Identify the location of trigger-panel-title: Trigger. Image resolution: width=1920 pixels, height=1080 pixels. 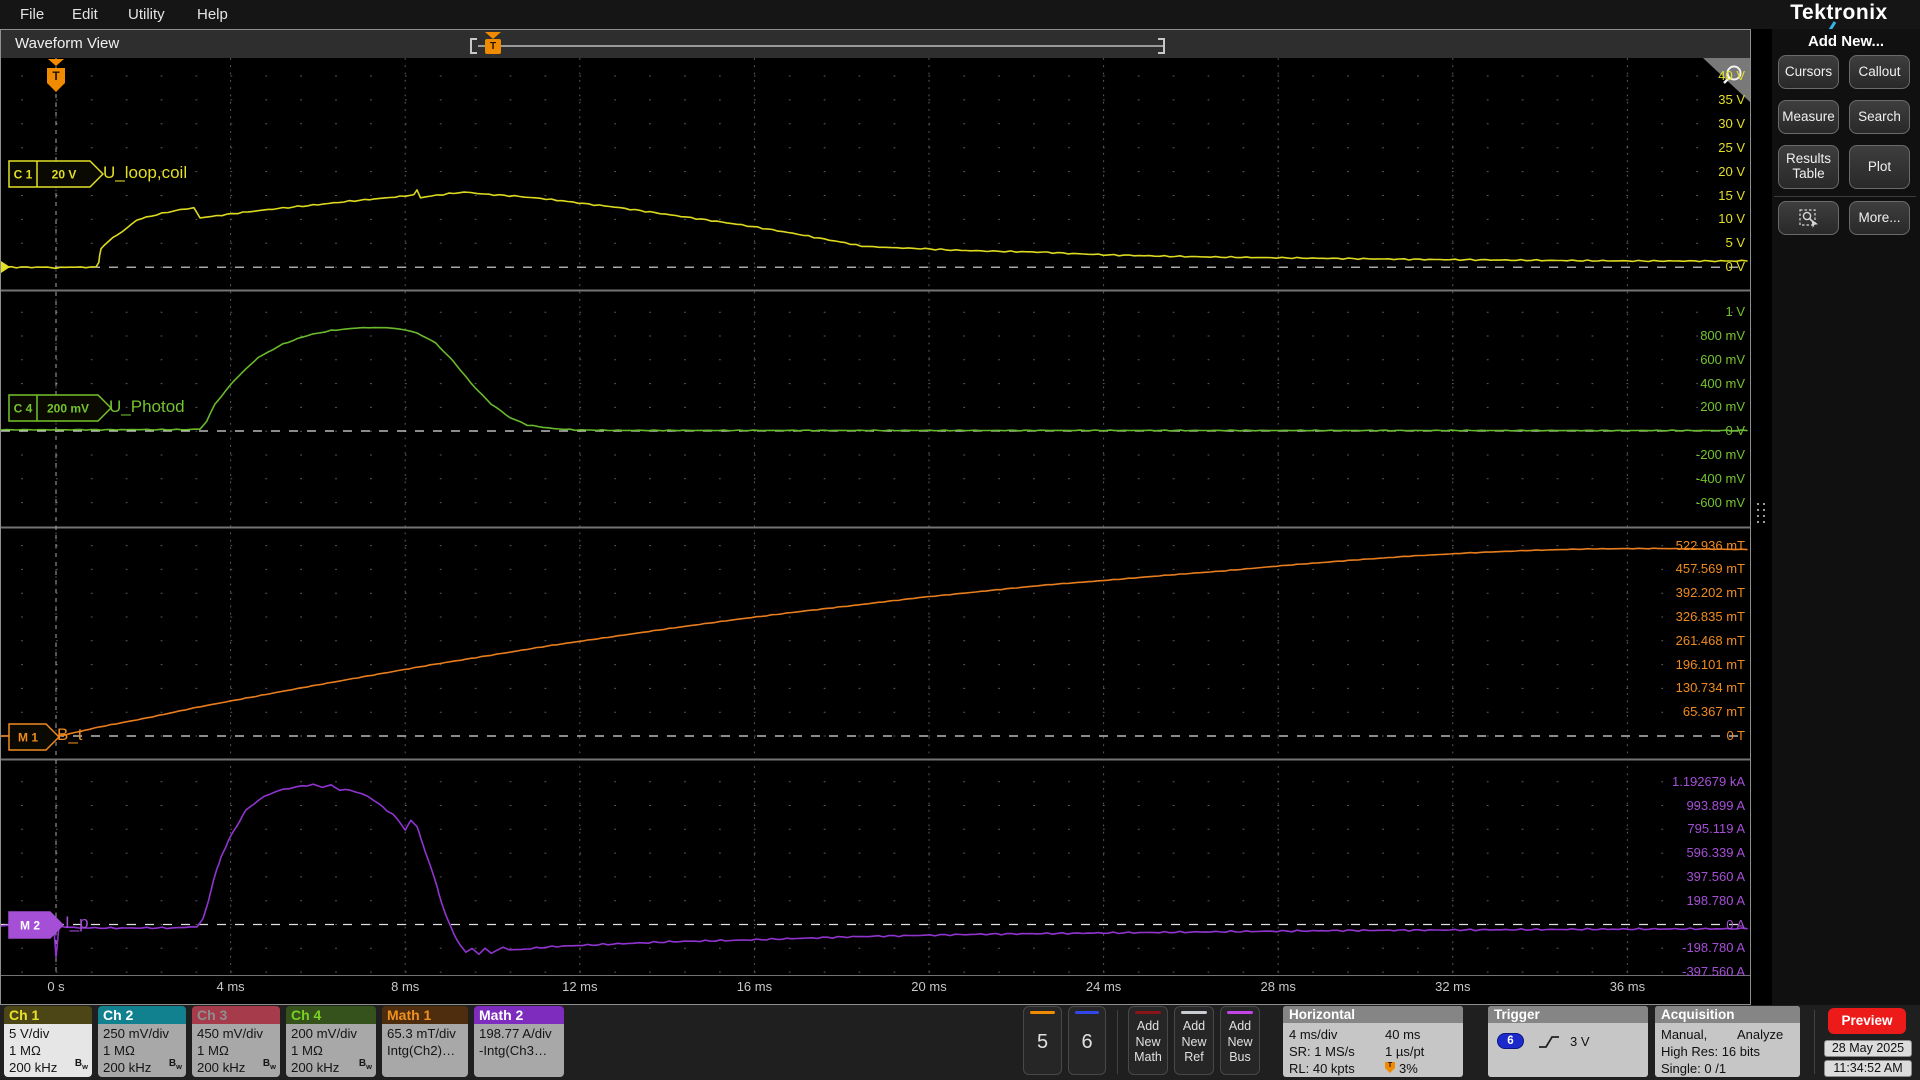
(1568, 1014).